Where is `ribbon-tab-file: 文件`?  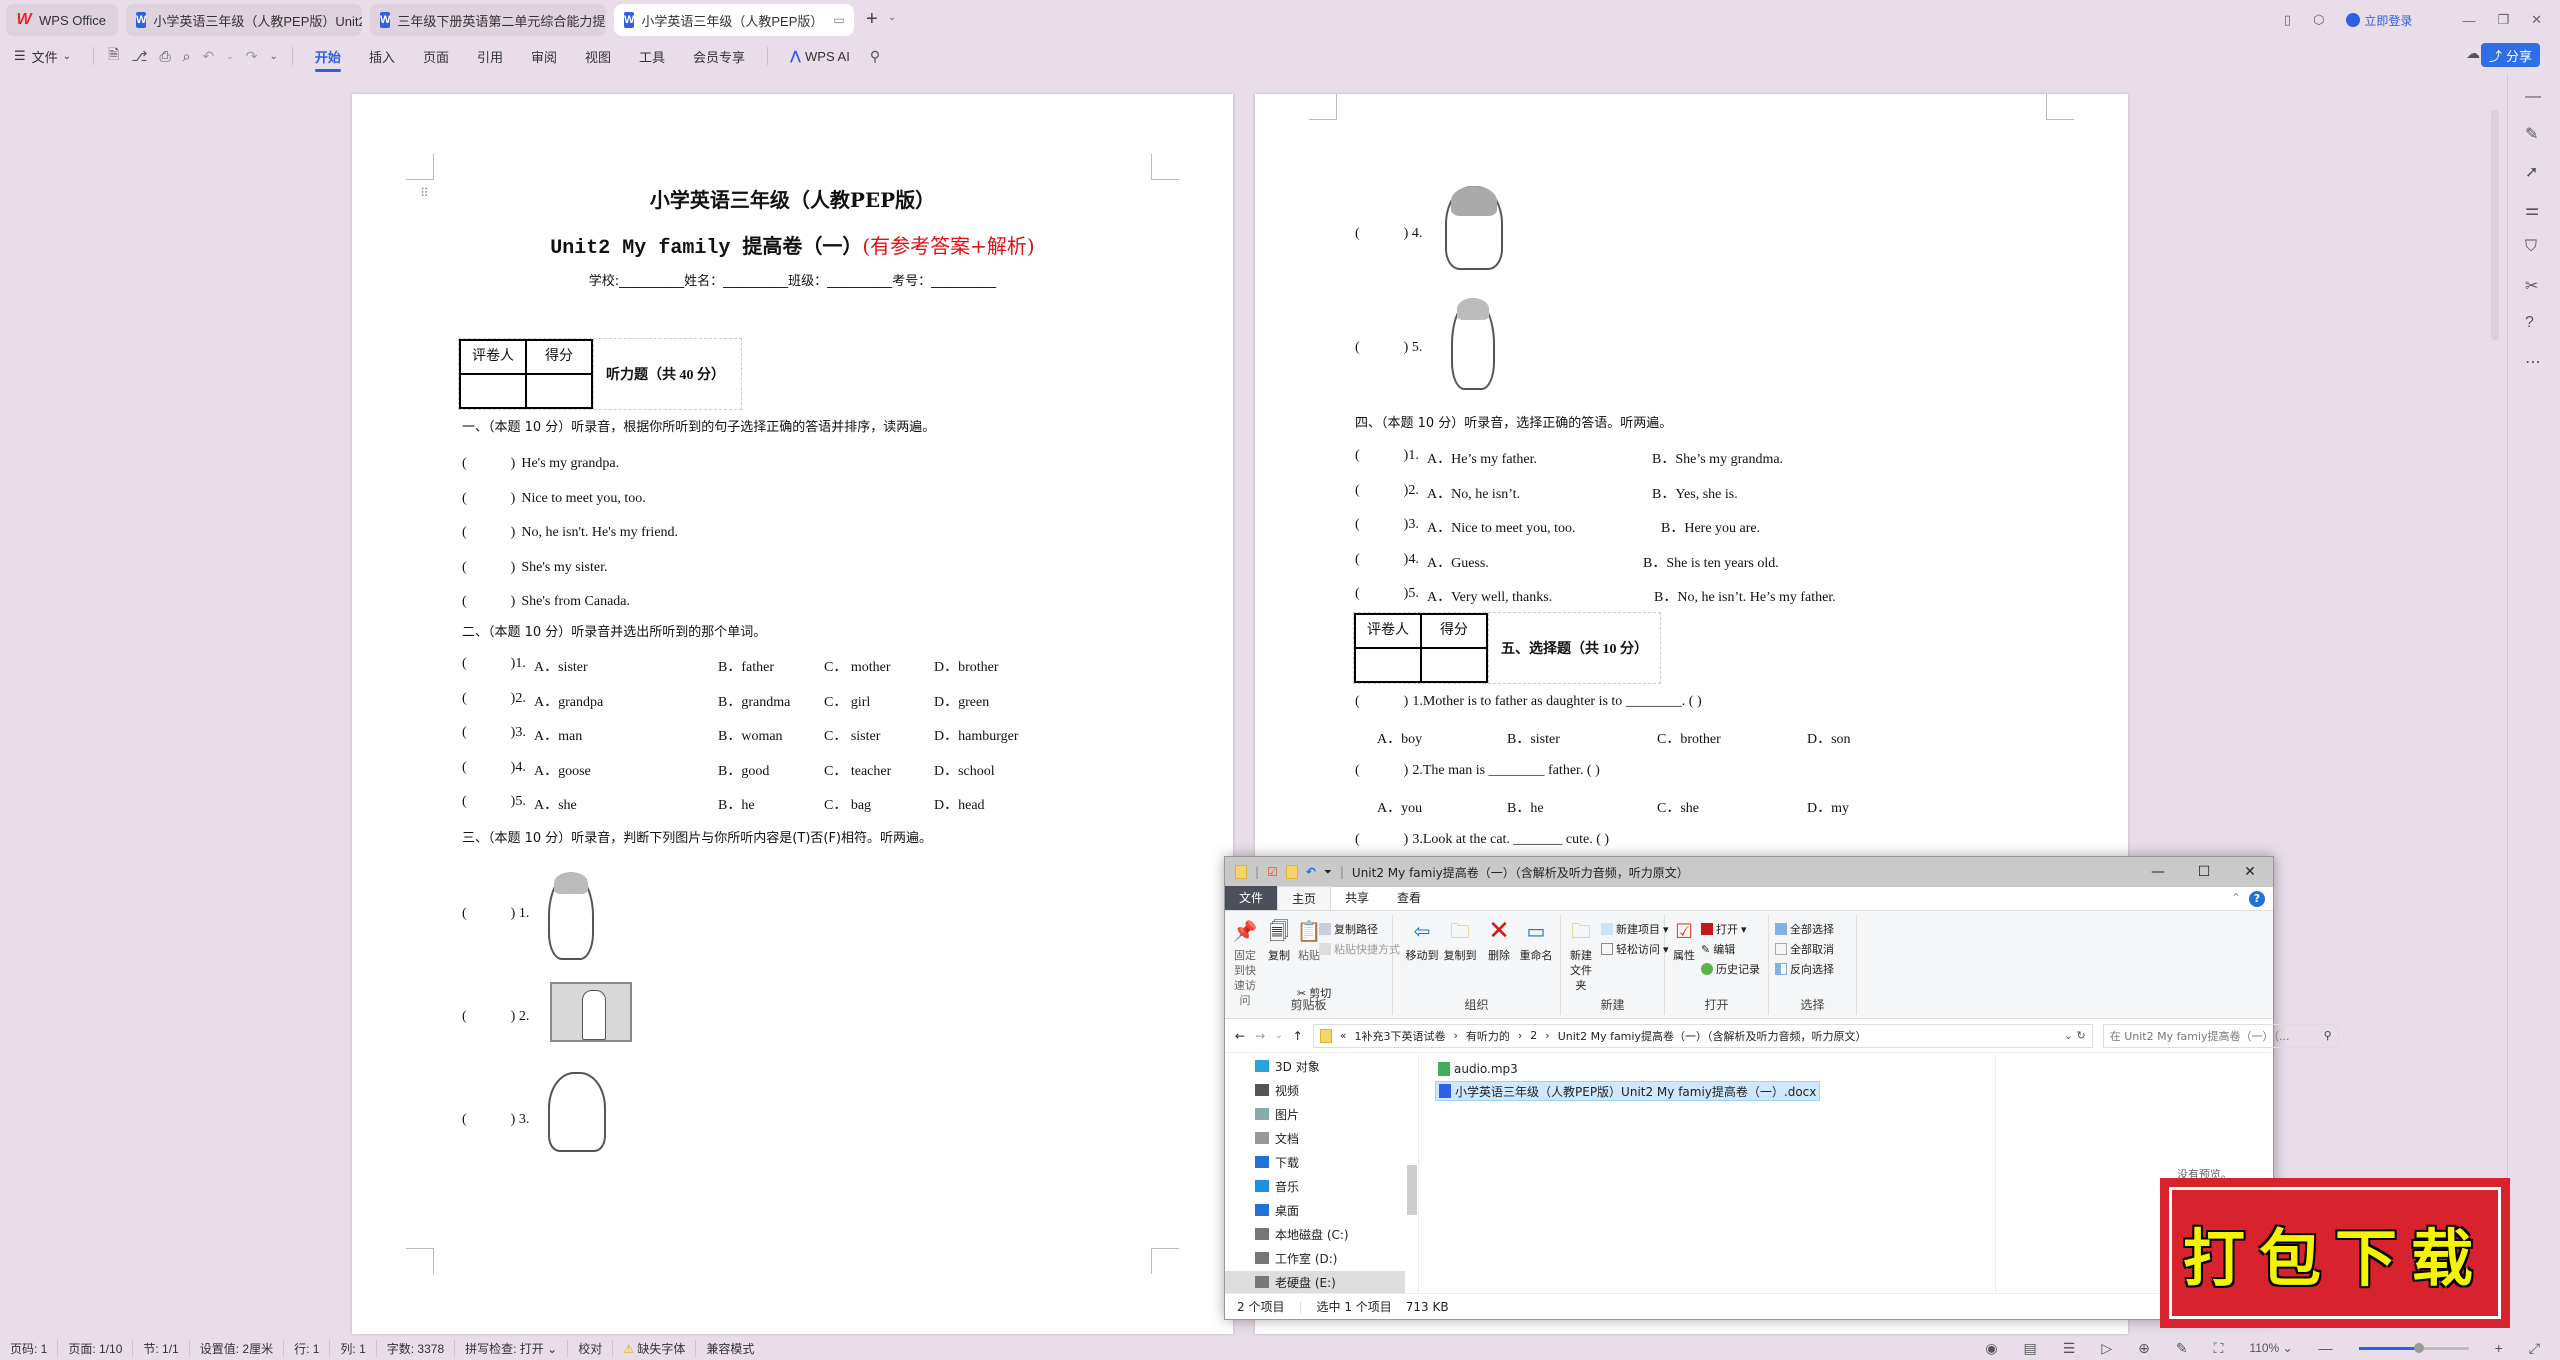 ribbon-tab-file: 文件 is located at coordinates (1251, 898).